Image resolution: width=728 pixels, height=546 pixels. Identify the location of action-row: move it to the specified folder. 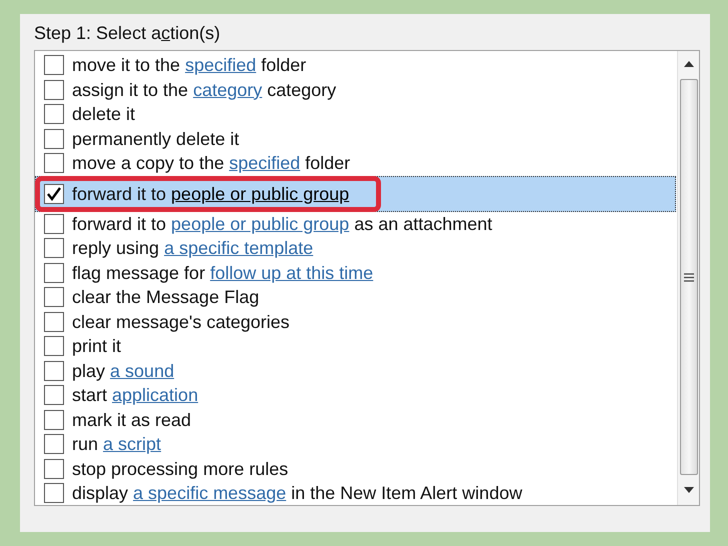
(355, 65).